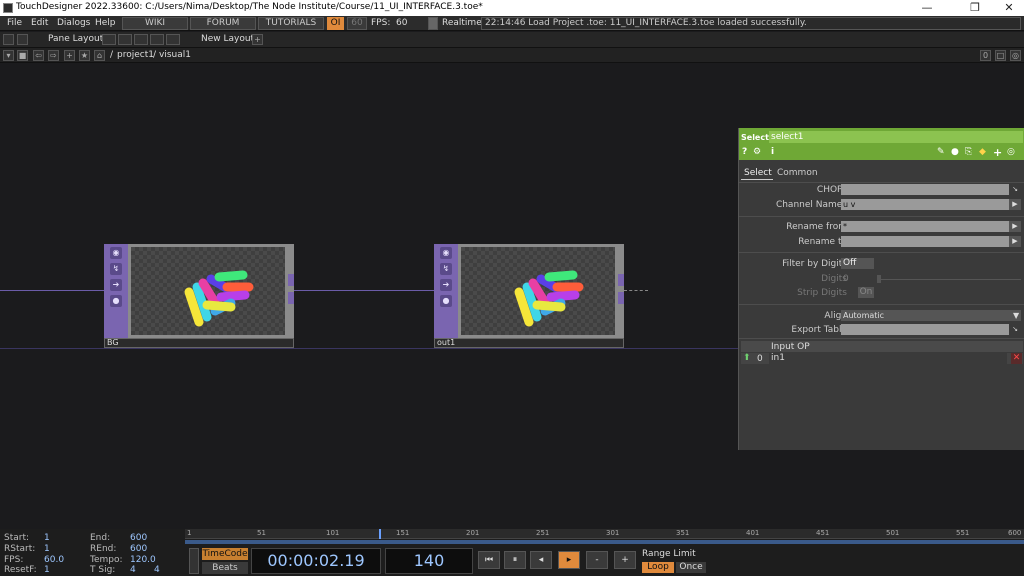 The height and width of the screenshot is (576, 1024). Describe the element at coordinates (157, 570) in the screenshot. I see `tsig-b-value: 4` at that location.